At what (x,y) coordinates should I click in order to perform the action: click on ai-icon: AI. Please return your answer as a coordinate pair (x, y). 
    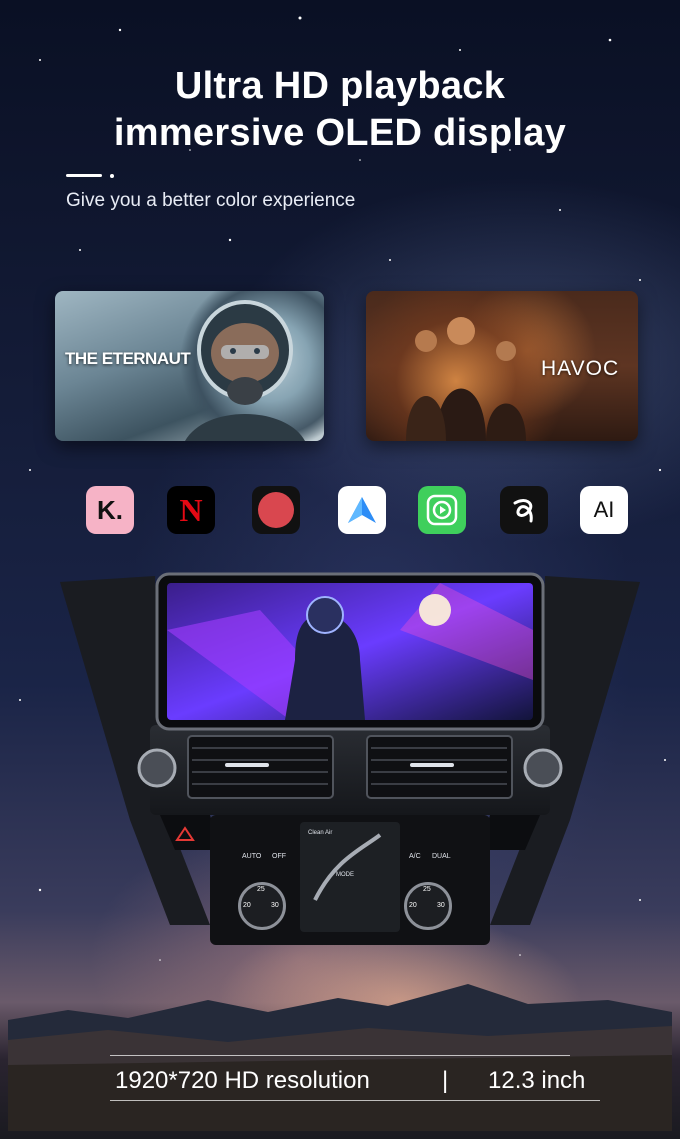
    Looking at the image, I should click on (604, 510).